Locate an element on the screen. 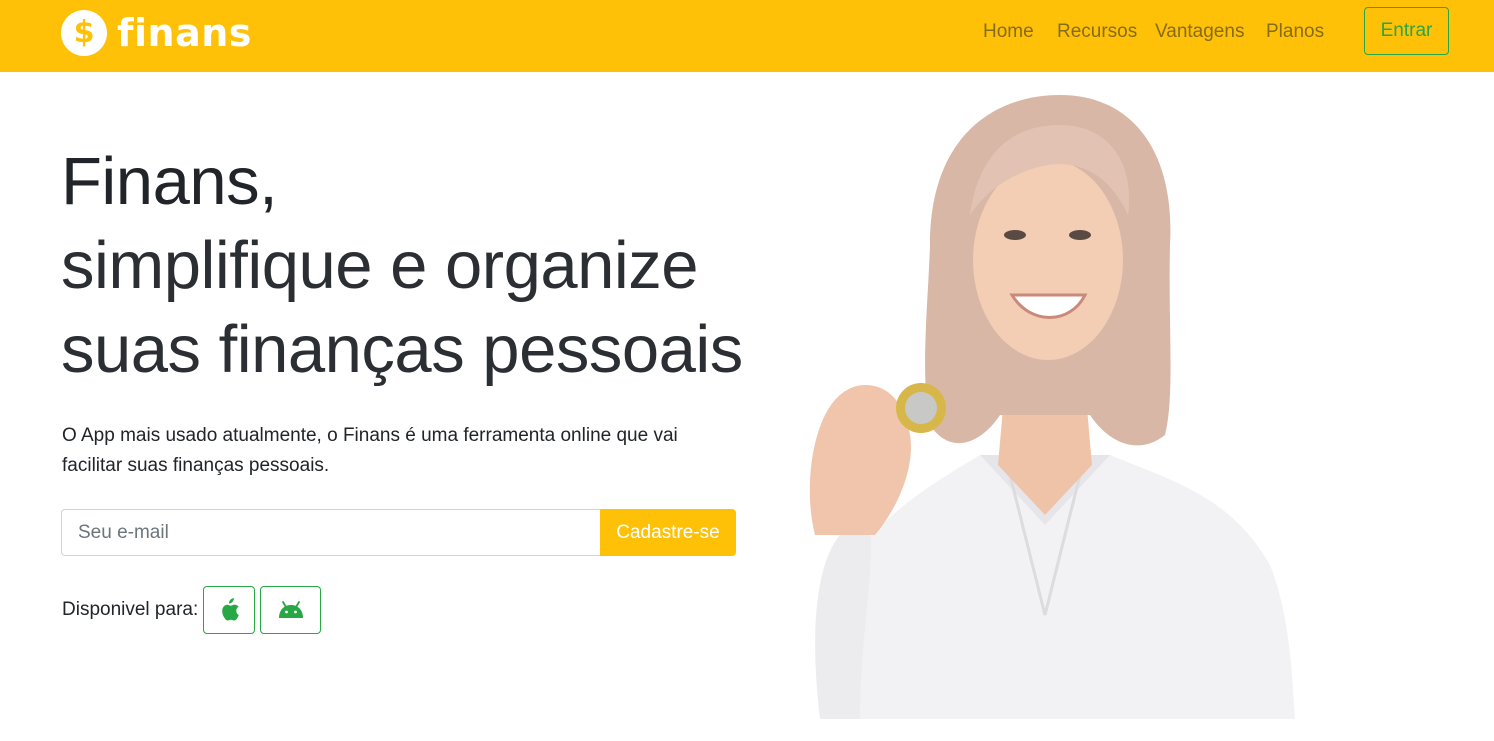 The image size is (1494, 741). brand-logo: $ finans is located at coordinates (156, 33).